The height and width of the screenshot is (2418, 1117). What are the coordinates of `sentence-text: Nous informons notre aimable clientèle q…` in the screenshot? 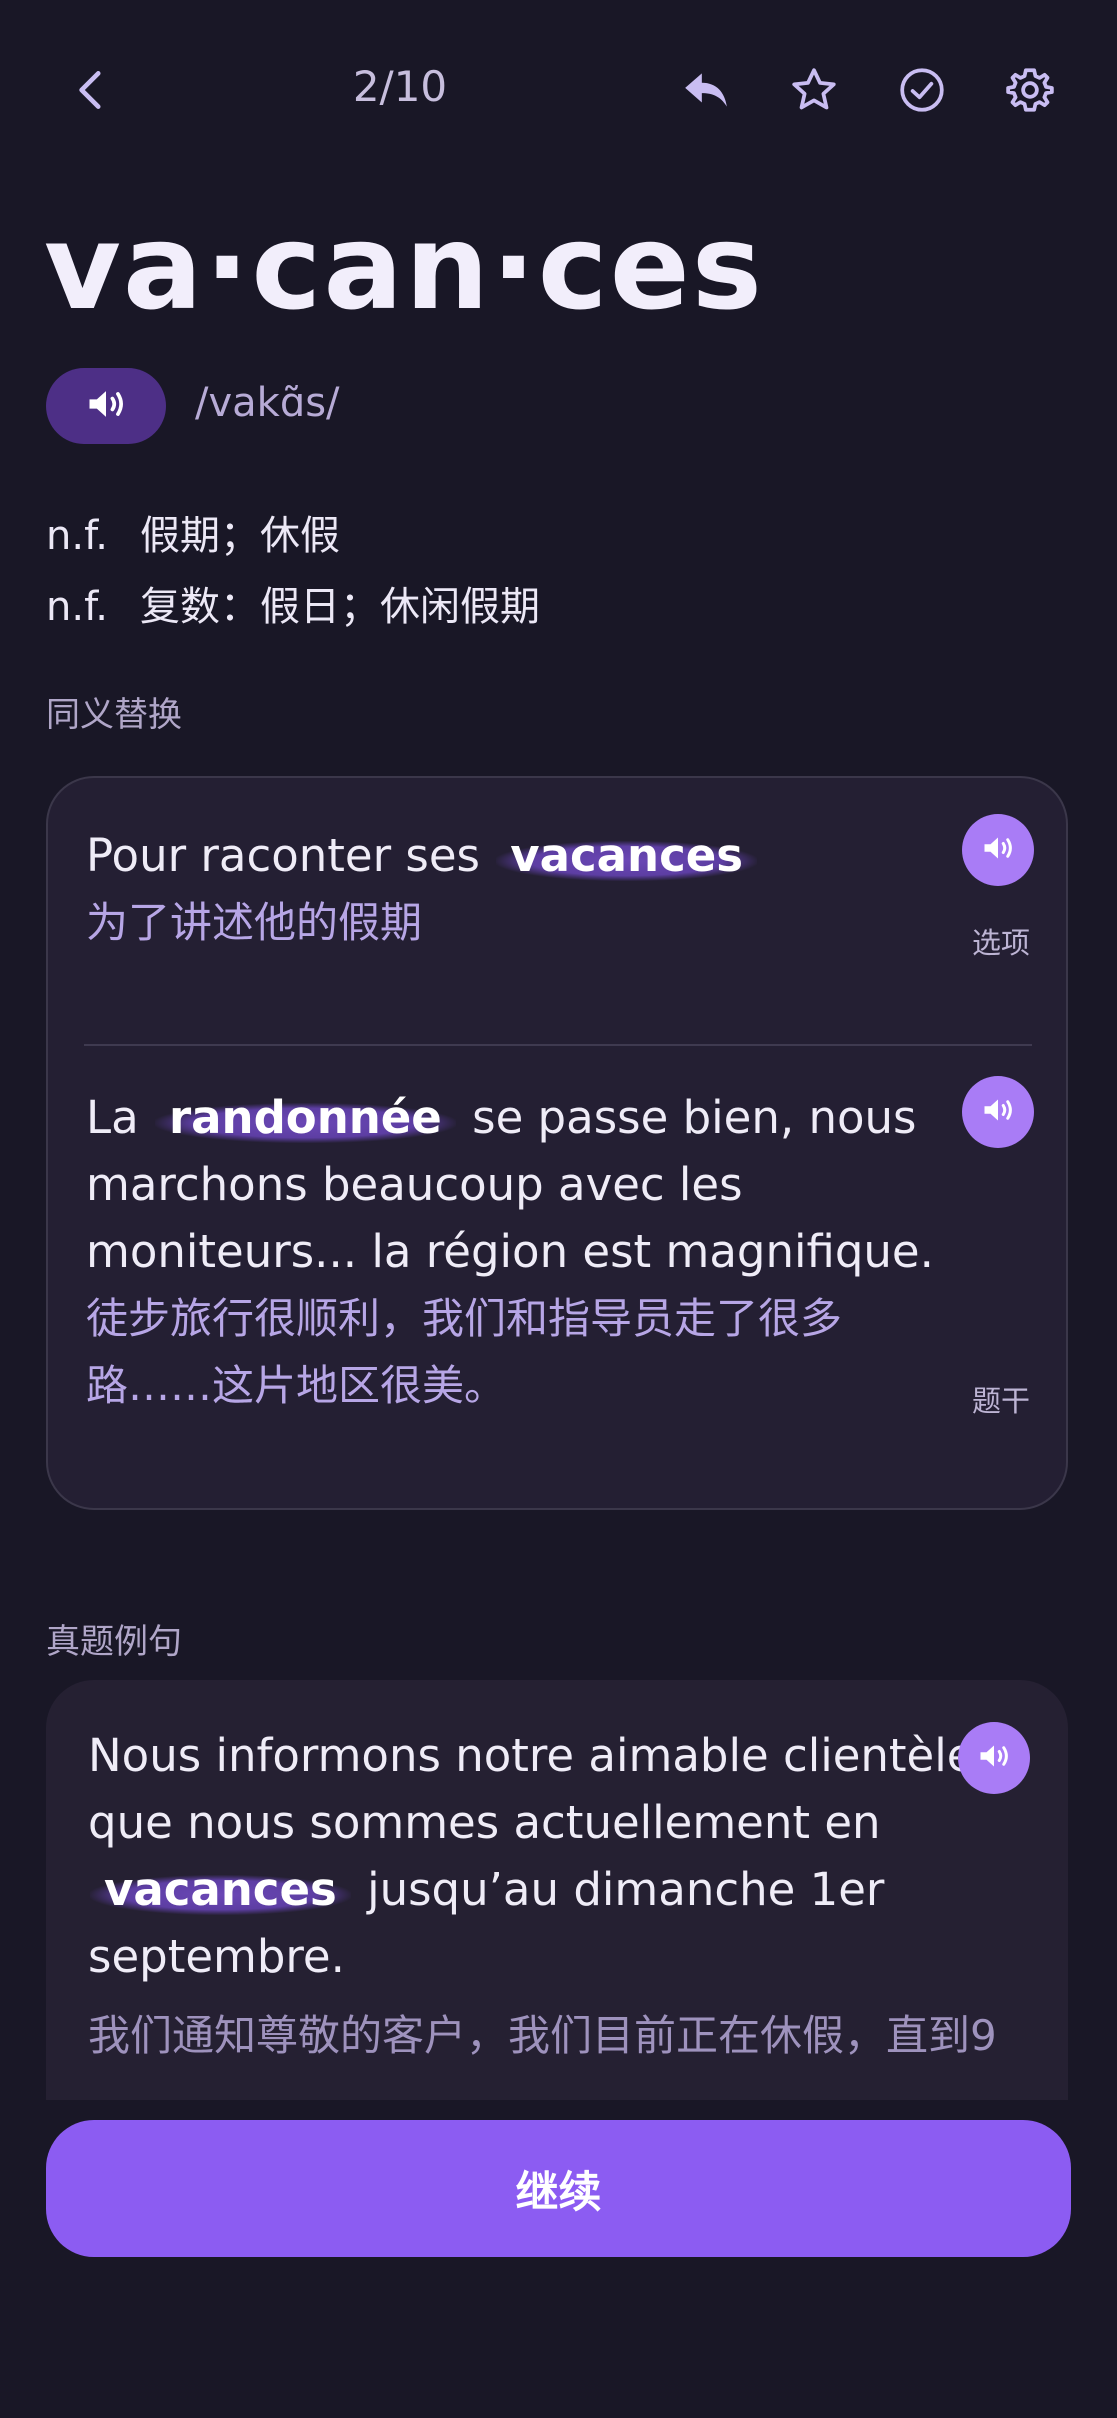 It's located at (531, 1789).